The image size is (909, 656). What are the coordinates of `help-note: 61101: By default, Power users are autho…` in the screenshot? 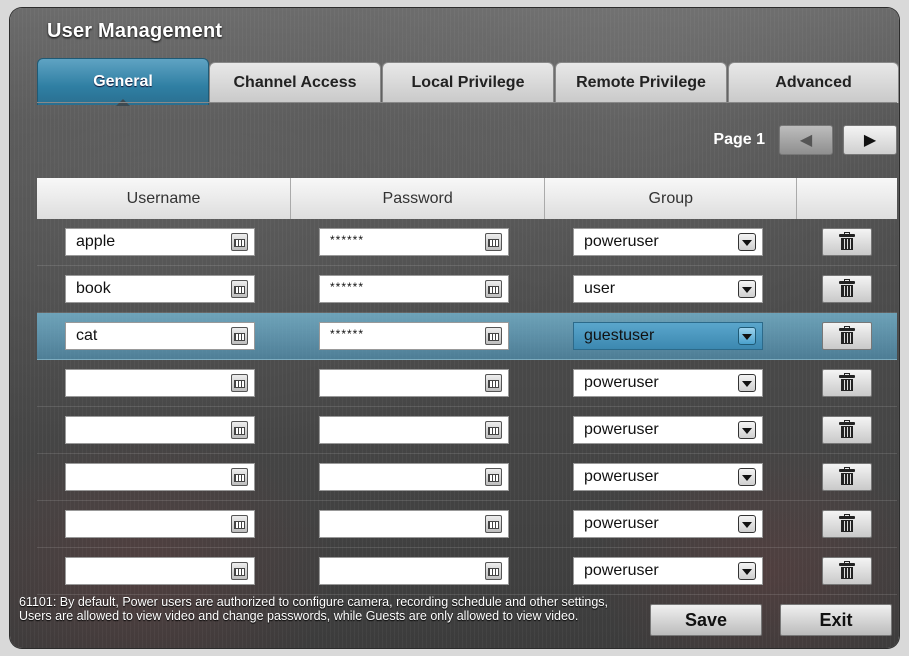 It's located at (314, 609).